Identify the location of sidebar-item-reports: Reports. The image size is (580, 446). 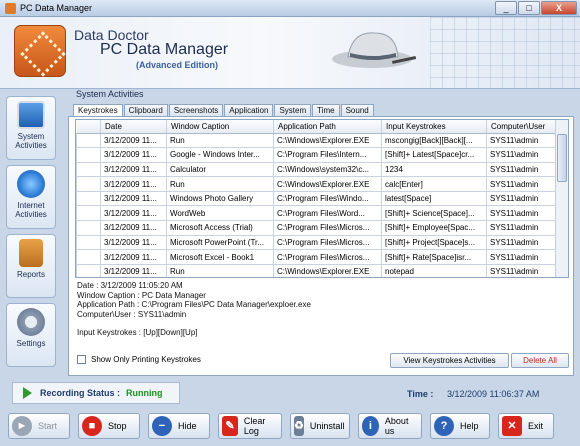
(31, 266).